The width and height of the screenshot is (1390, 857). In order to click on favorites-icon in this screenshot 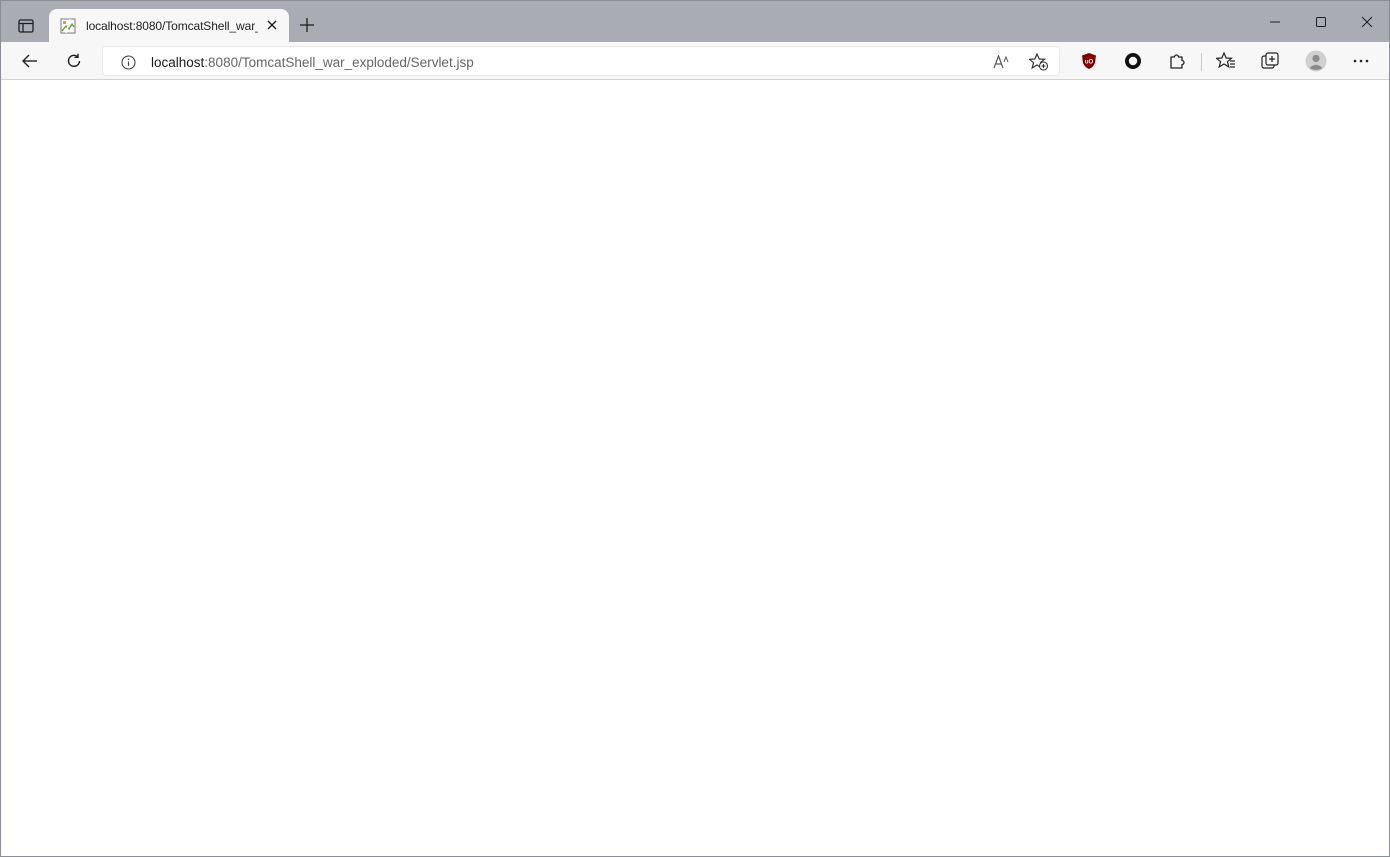, I will do `click(1226, 61)`.